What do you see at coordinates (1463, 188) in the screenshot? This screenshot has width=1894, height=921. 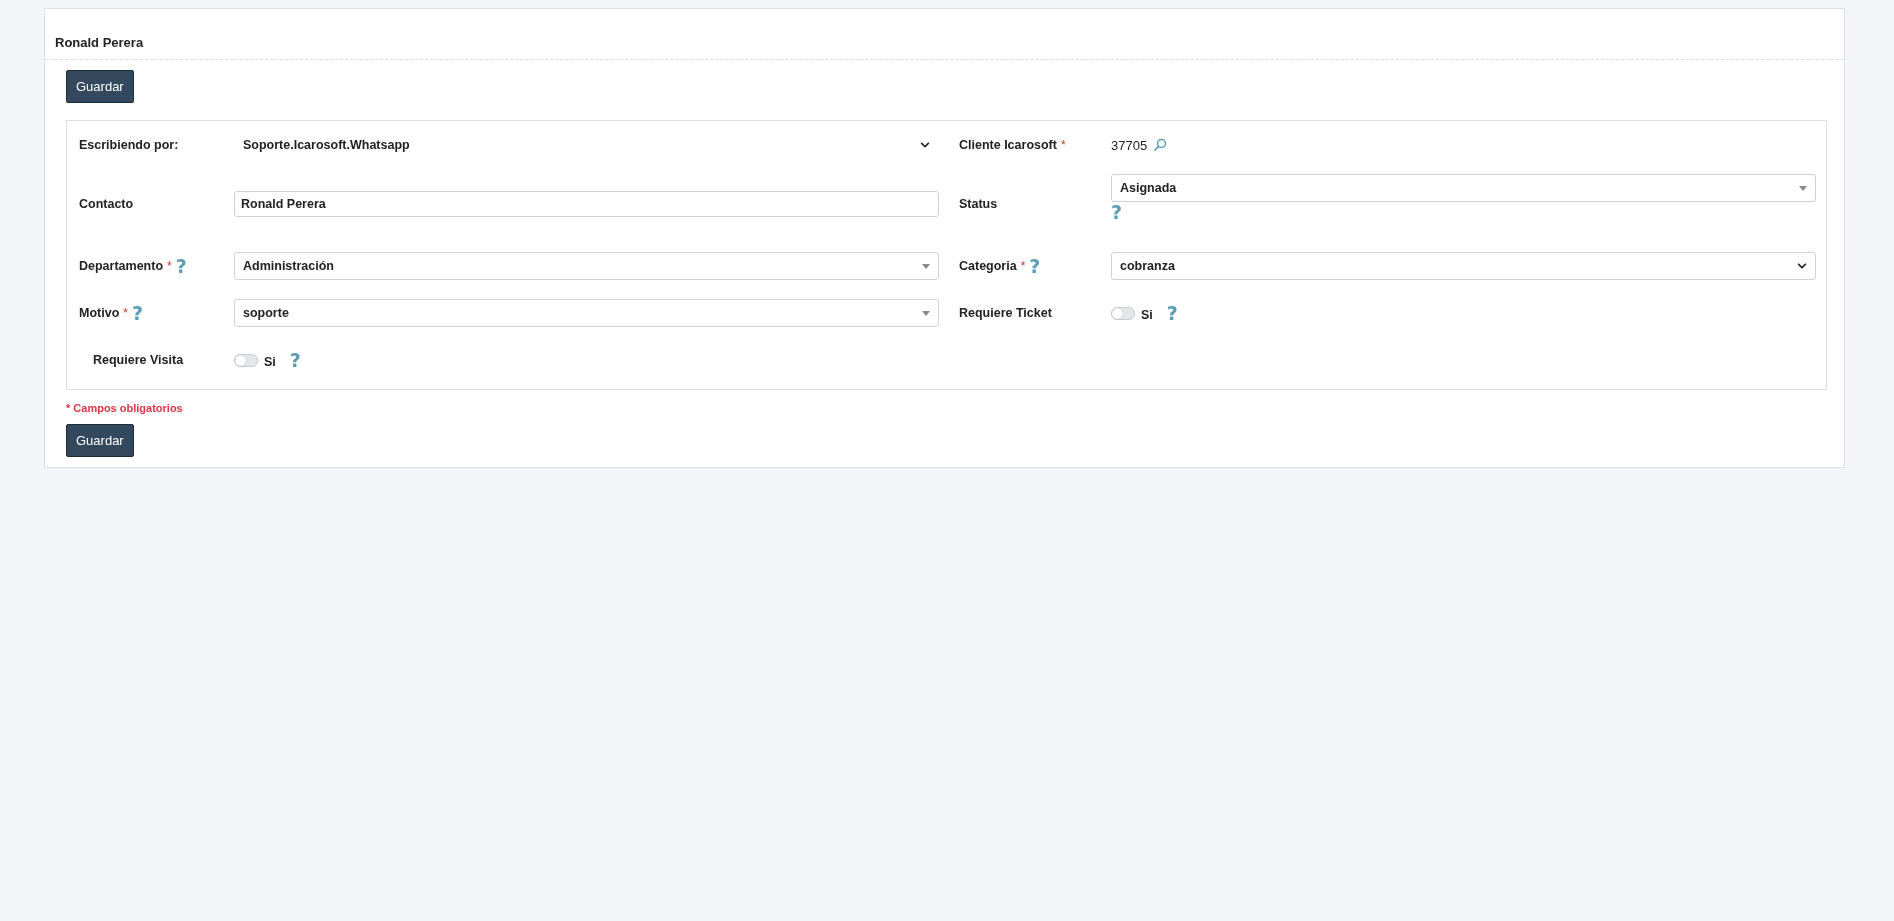 I see `select-field: Asignada` at bounding box center [1463, 188].